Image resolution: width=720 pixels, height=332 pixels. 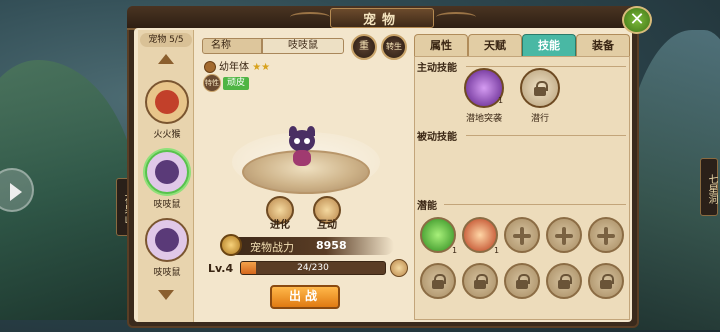 I want to click on tab-talent: 天赋, so click(x=495, y=45).